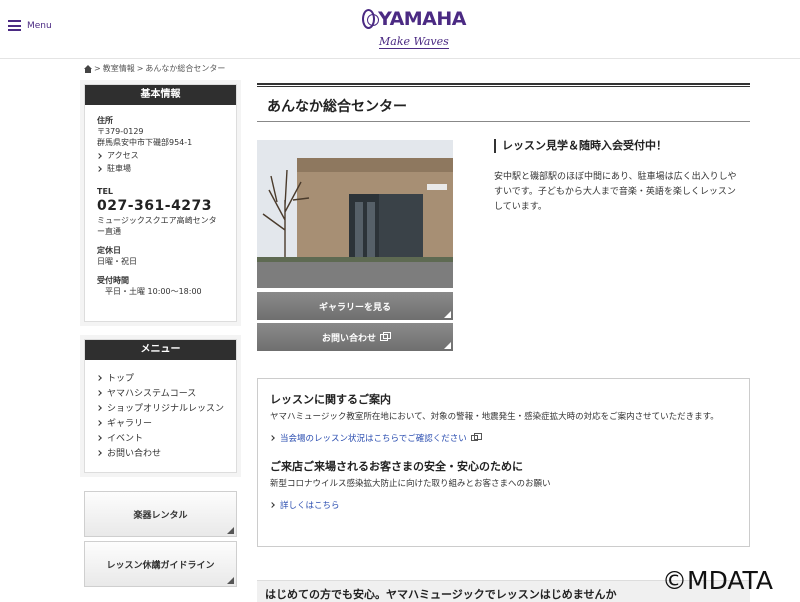 This screenshot has width=800, height=602. Describe the element at coordinates (410, 484) in the screenshot. I see `notice-text-safety: 新型コロナウイルス感染拡大防止に向けた取り組みとお客さまへのお願い` at that location.